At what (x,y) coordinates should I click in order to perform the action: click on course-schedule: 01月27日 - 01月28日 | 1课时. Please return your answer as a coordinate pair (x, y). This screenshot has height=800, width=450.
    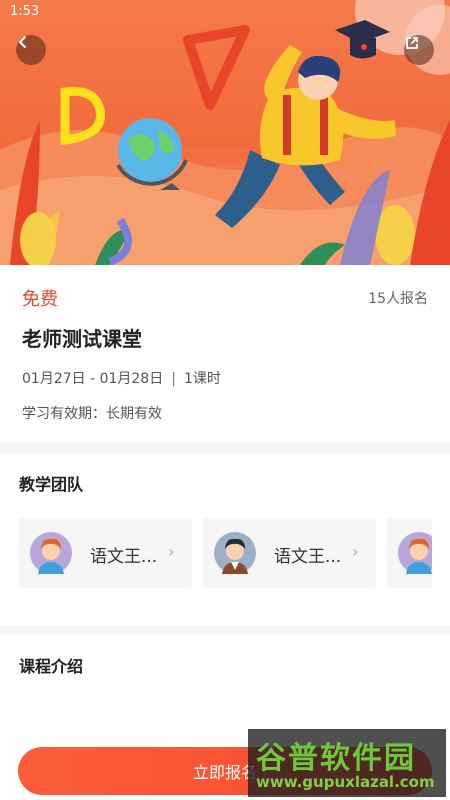
    Looking at the image, I should click on (121, 378).